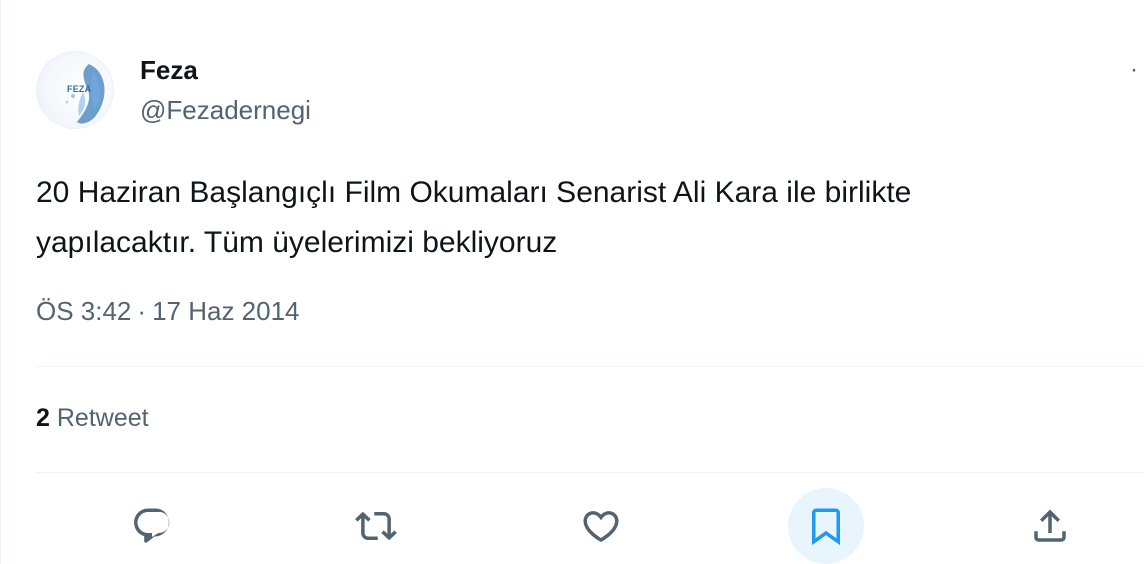  What do you see at coordinates (83, 311) in the screenshot?
I see `tweet-time: ÖS 3:42` at bounding box center [83, 311].